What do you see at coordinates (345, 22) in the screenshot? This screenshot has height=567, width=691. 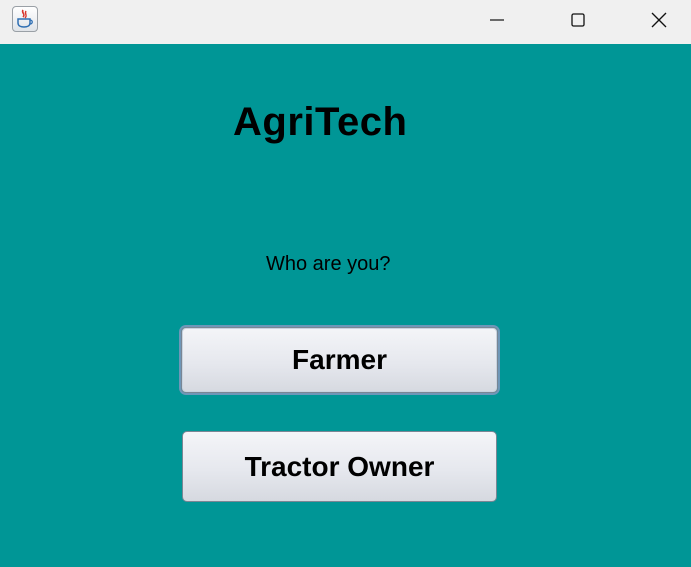 I see `title-bar` at bounding box center [345, 22].